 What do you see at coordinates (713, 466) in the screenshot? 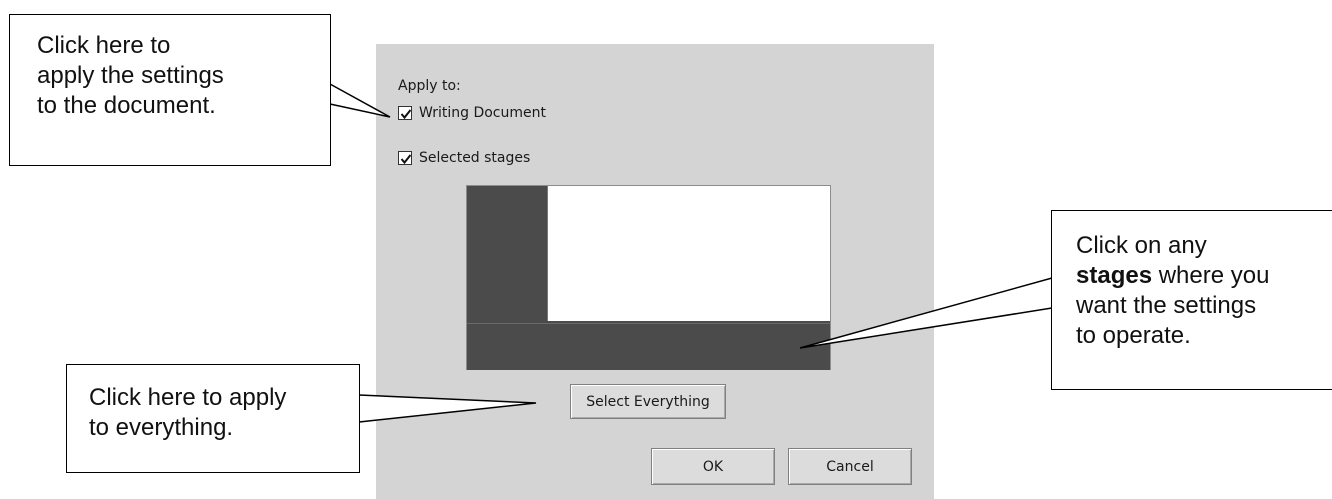
I see `ok-button: OK` at bounding box center [713, 466].